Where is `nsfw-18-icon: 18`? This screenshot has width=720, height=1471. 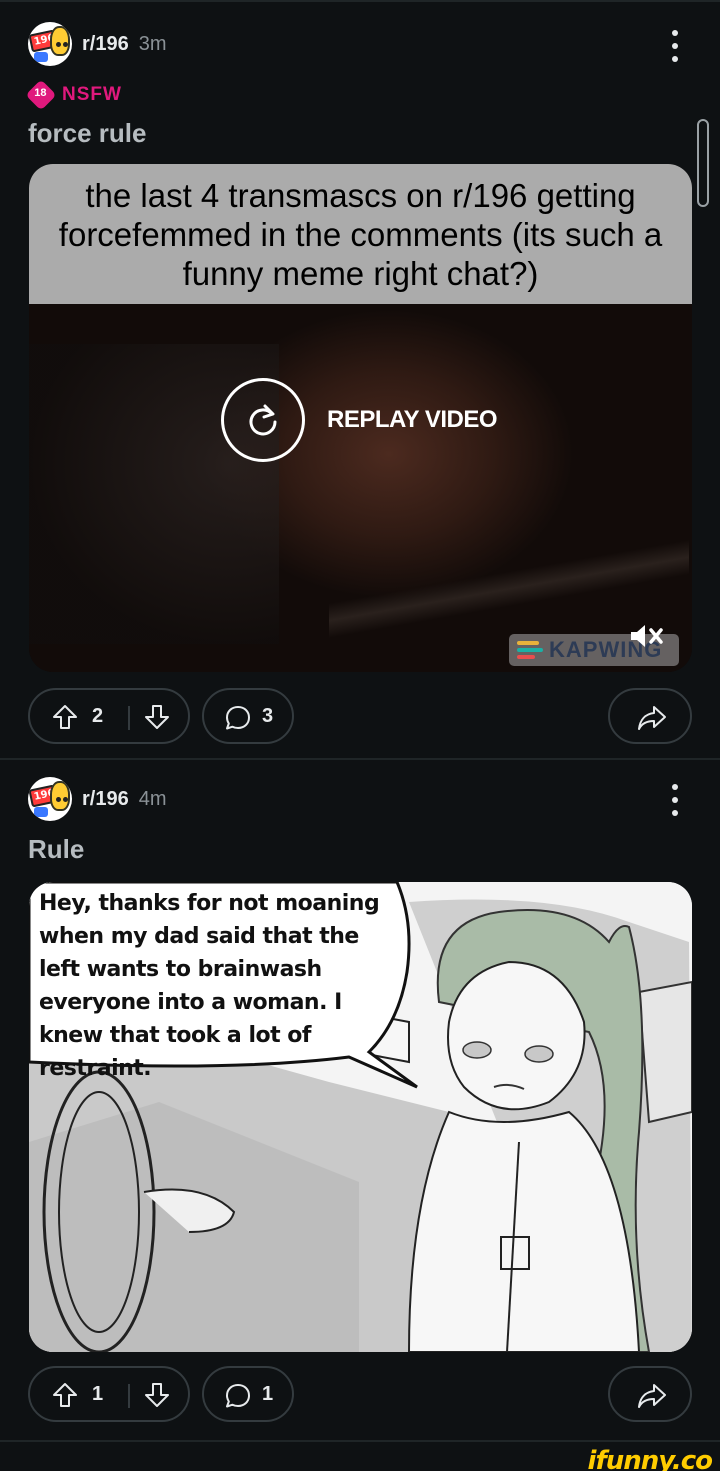 nsfw-18-icon: 18 is located at coordinates (41, 95).